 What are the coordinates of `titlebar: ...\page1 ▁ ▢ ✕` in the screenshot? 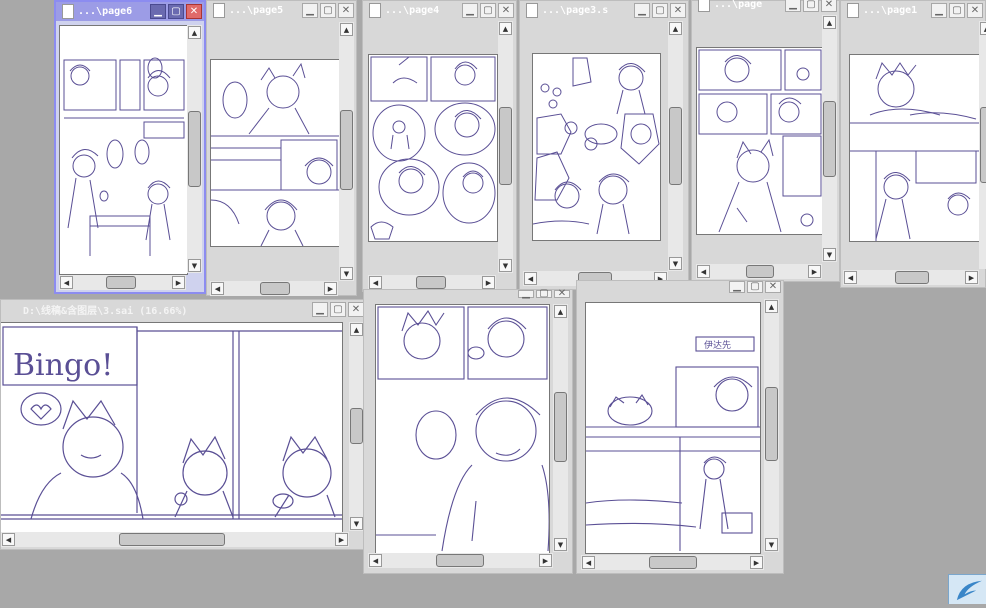 It's located at (913, 10).